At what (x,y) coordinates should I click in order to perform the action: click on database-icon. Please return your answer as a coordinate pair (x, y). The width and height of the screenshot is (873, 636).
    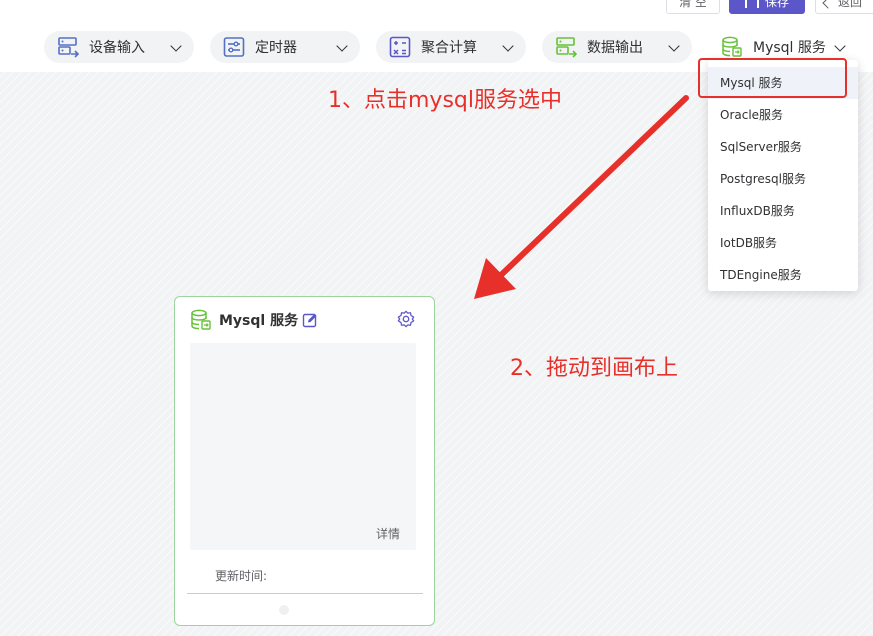
    Looking at the image, I should click on (201, 319).